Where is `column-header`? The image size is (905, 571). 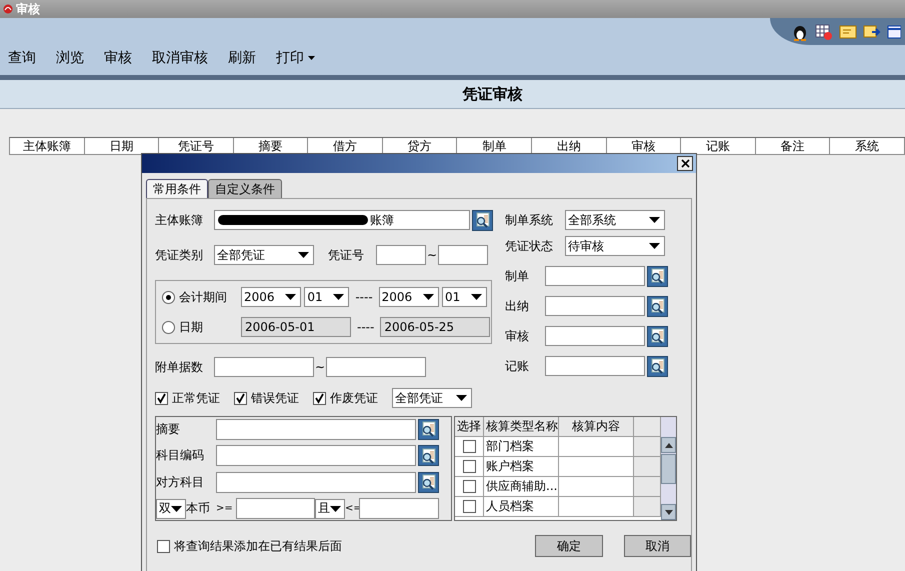
column-header is located at coordinates (647, 427).